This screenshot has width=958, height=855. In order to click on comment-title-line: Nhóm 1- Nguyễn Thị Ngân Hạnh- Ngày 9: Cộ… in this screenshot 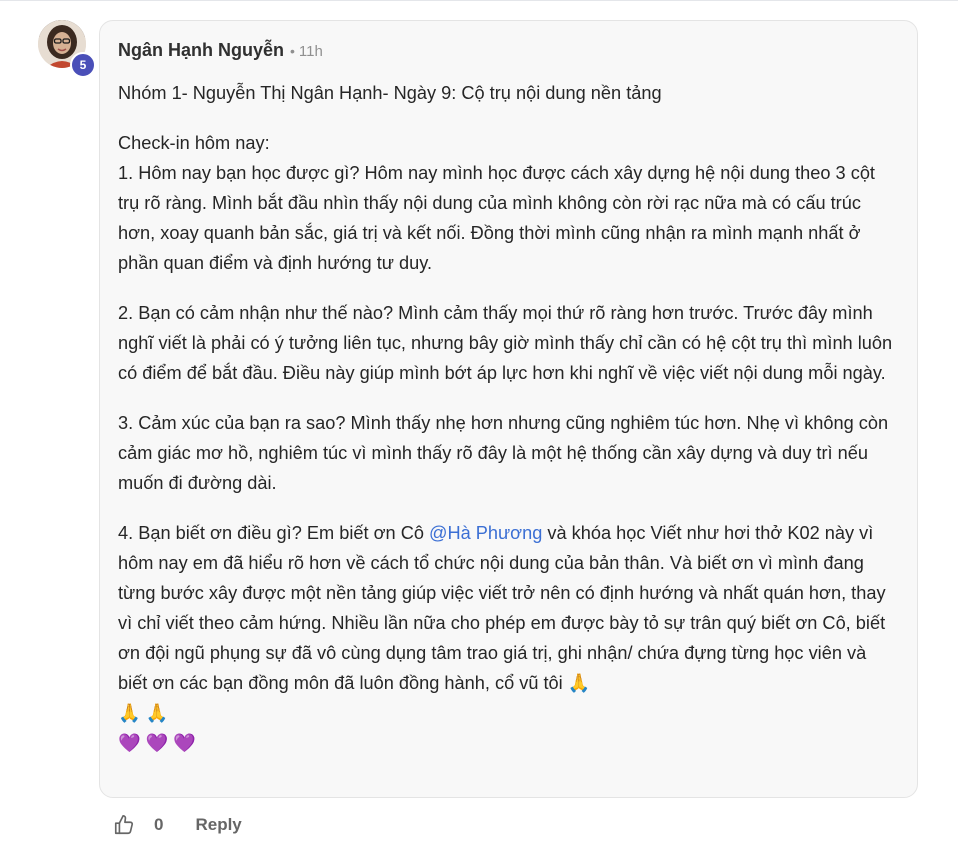, I will do `click(390, 93)`.